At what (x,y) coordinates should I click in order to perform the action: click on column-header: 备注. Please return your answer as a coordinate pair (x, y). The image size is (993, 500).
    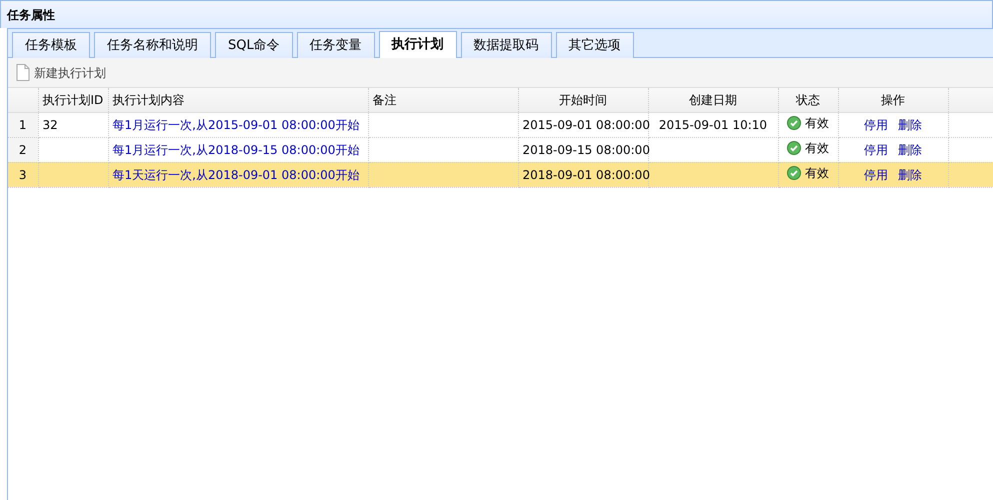
    Looking at the image, I should click on (384, 99).